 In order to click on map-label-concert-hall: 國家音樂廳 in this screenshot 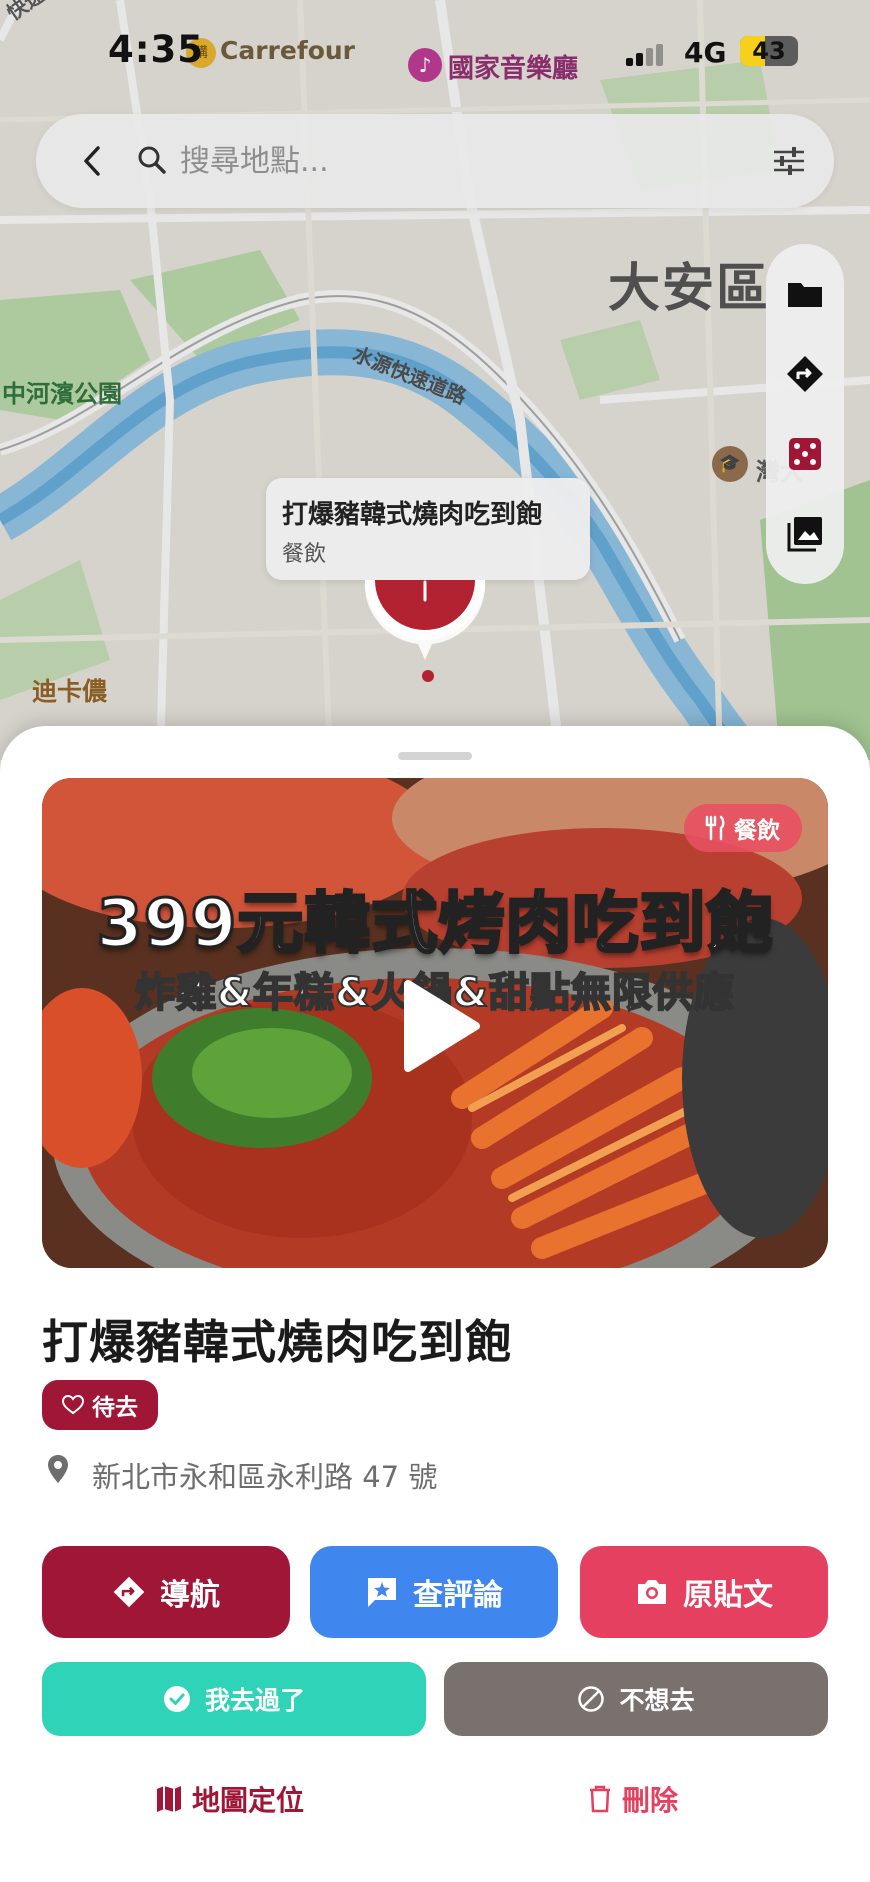, I will do `click(513, 66)`.